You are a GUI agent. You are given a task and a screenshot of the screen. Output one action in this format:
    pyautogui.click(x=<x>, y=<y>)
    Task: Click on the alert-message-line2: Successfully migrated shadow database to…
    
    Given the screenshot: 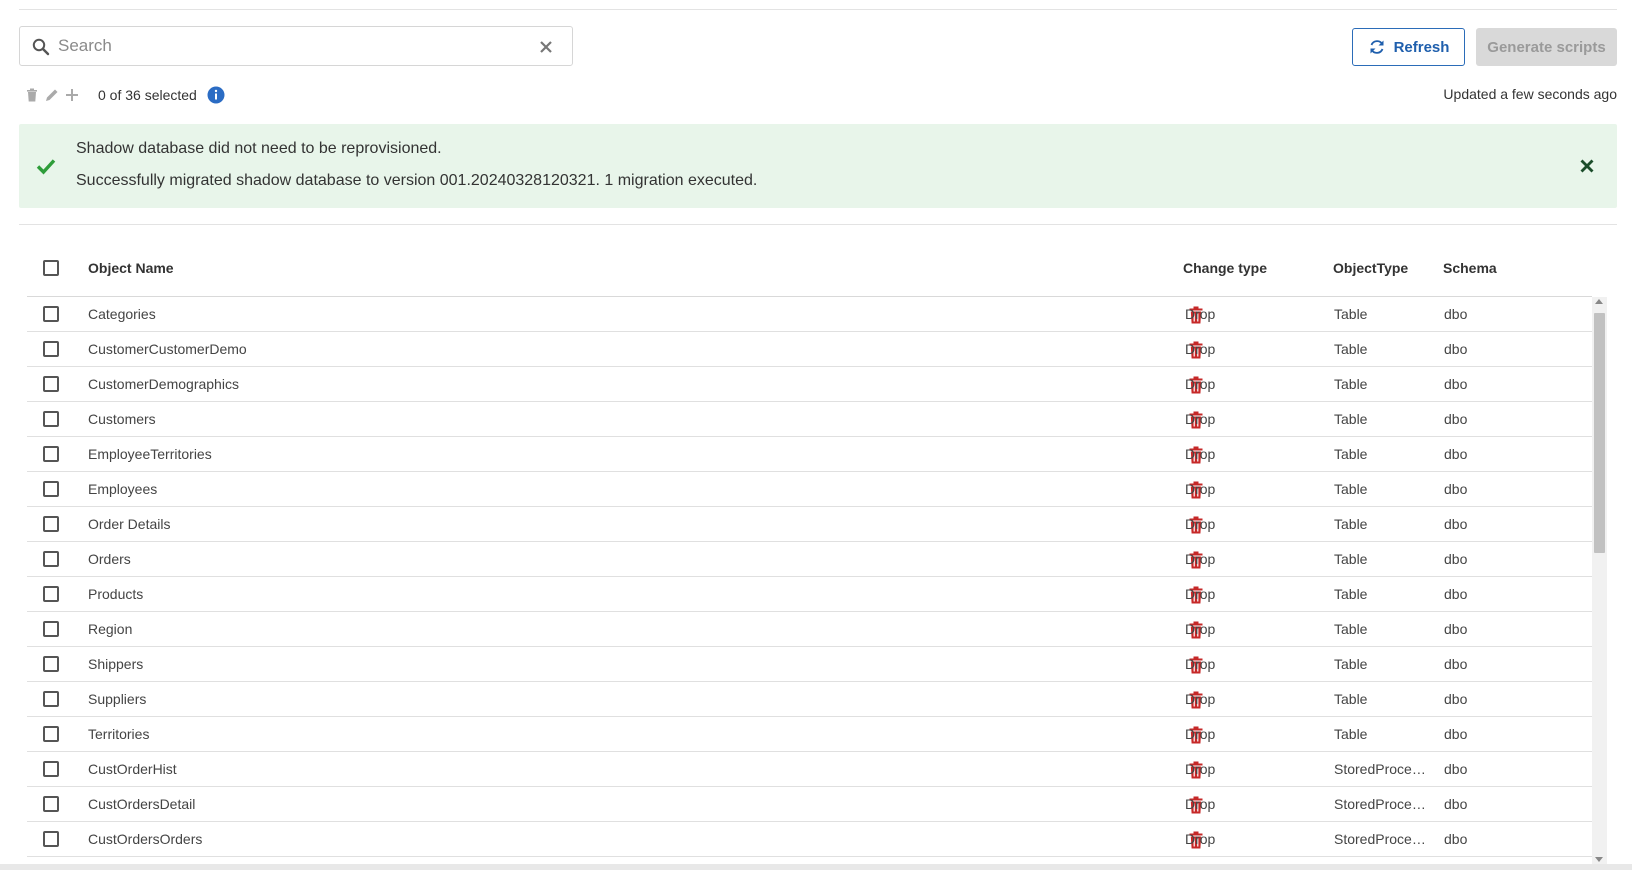 What is the action you would take?
    pyautogui.click(x=417, y=180)
    